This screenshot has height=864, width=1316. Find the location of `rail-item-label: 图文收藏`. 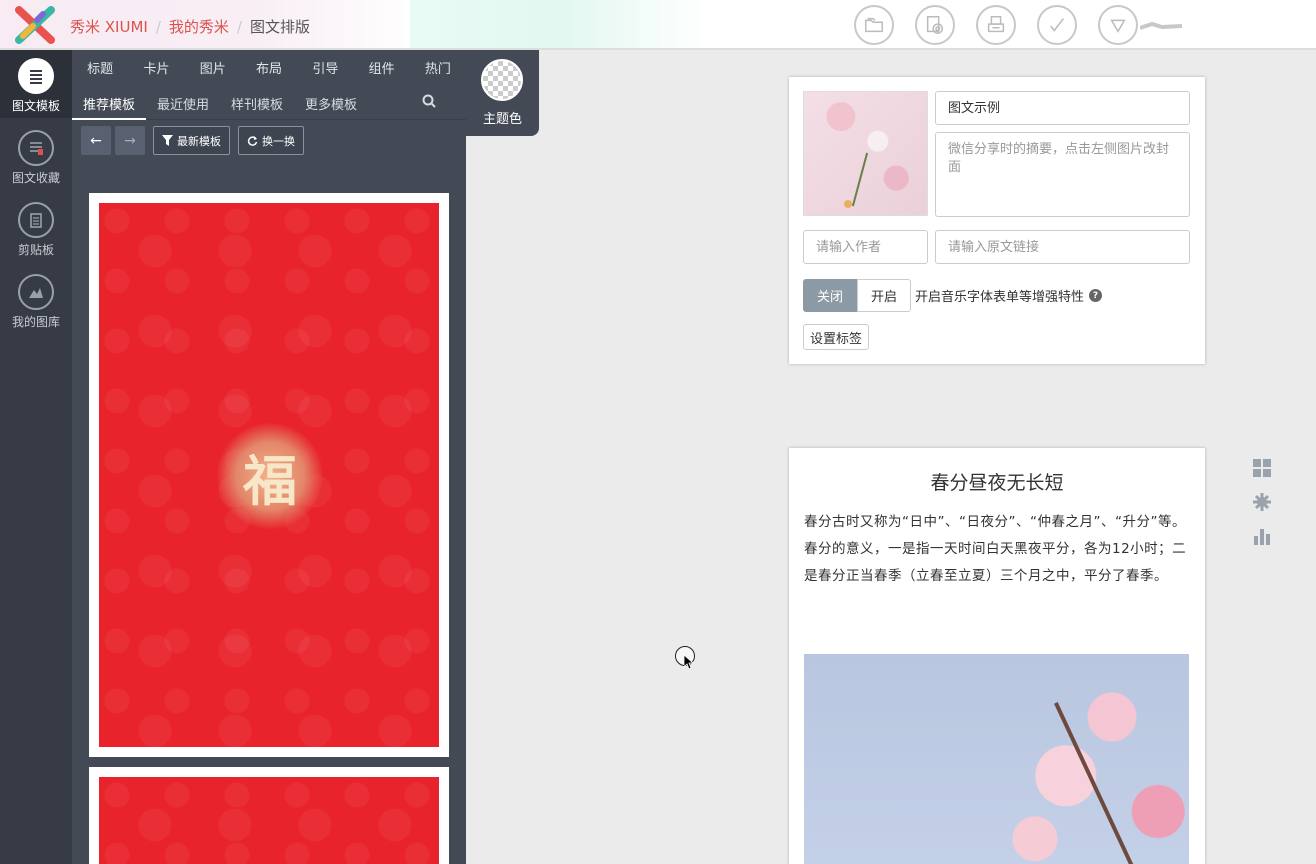

rail-item-label: 图文收藏 is located at coordinates (35, 178).